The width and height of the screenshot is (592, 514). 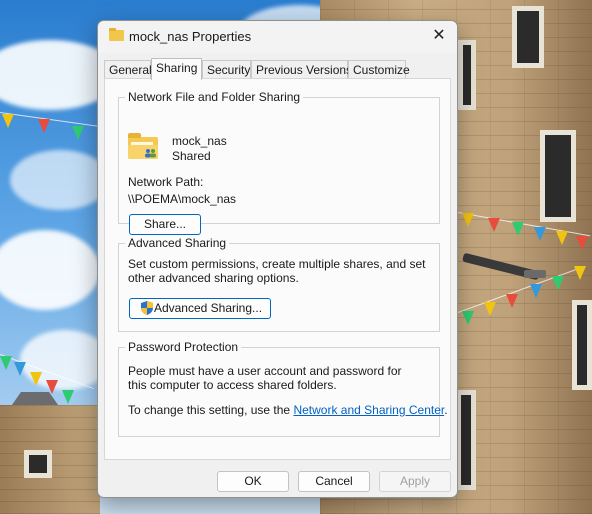 What do you see at coordinates (334, 481) in the screenshot?
I see `cancel-button: Cancel` at bounding box center [334, 481].